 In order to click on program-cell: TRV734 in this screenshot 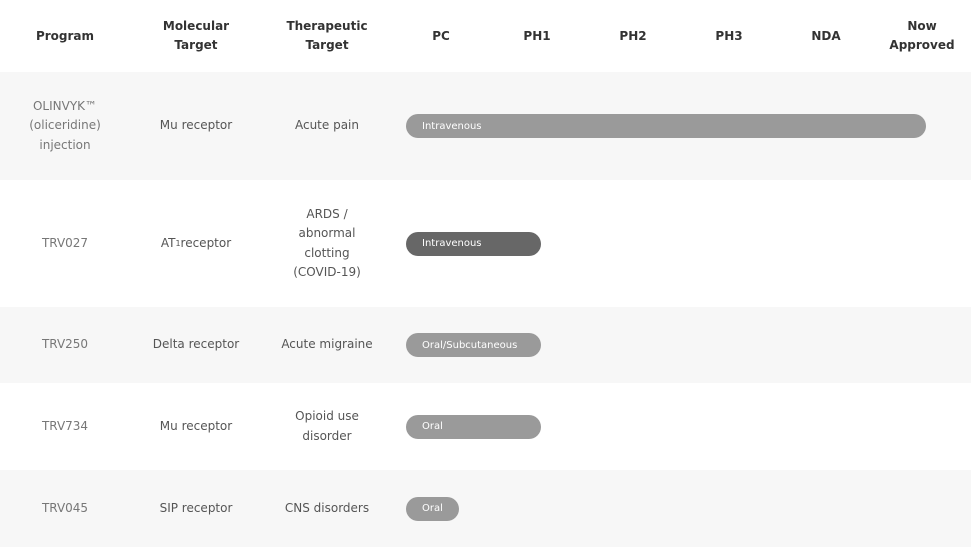, I will do `click(65, 425)`.